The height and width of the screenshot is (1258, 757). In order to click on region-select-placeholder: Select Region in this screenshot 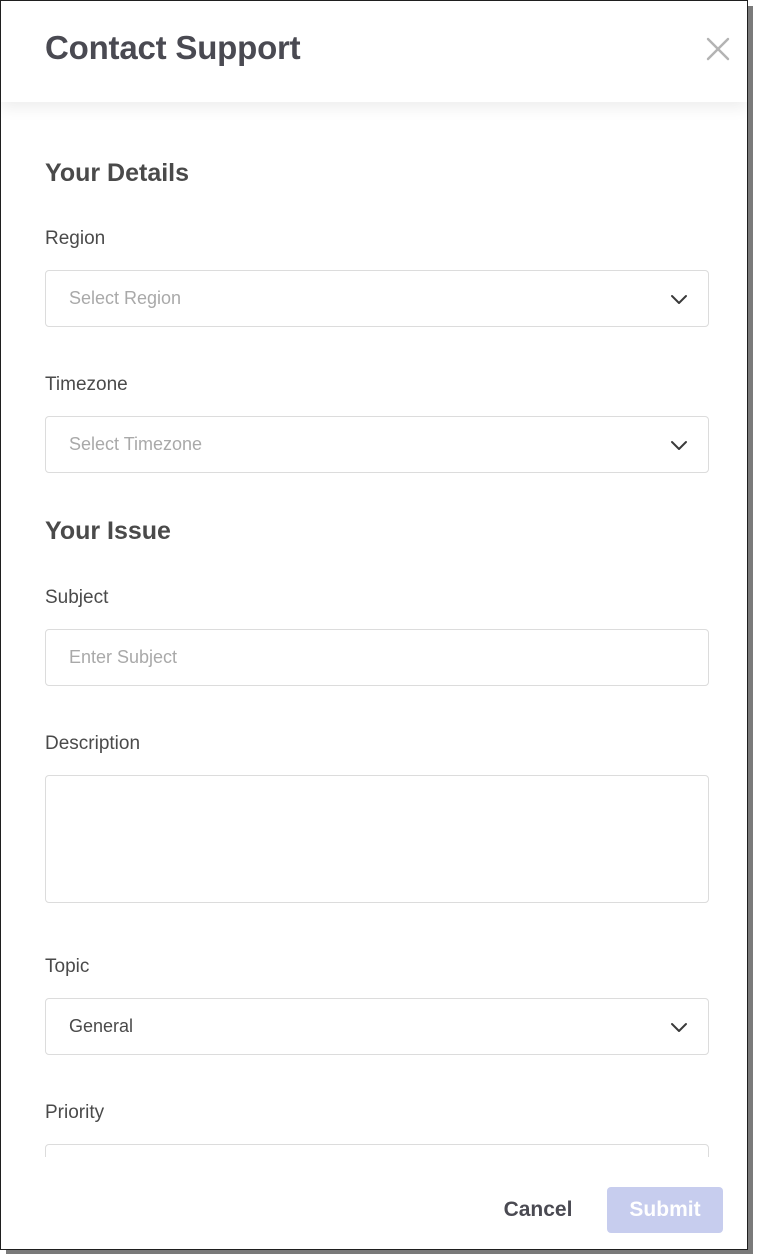, I will do `click(125, 298)`.